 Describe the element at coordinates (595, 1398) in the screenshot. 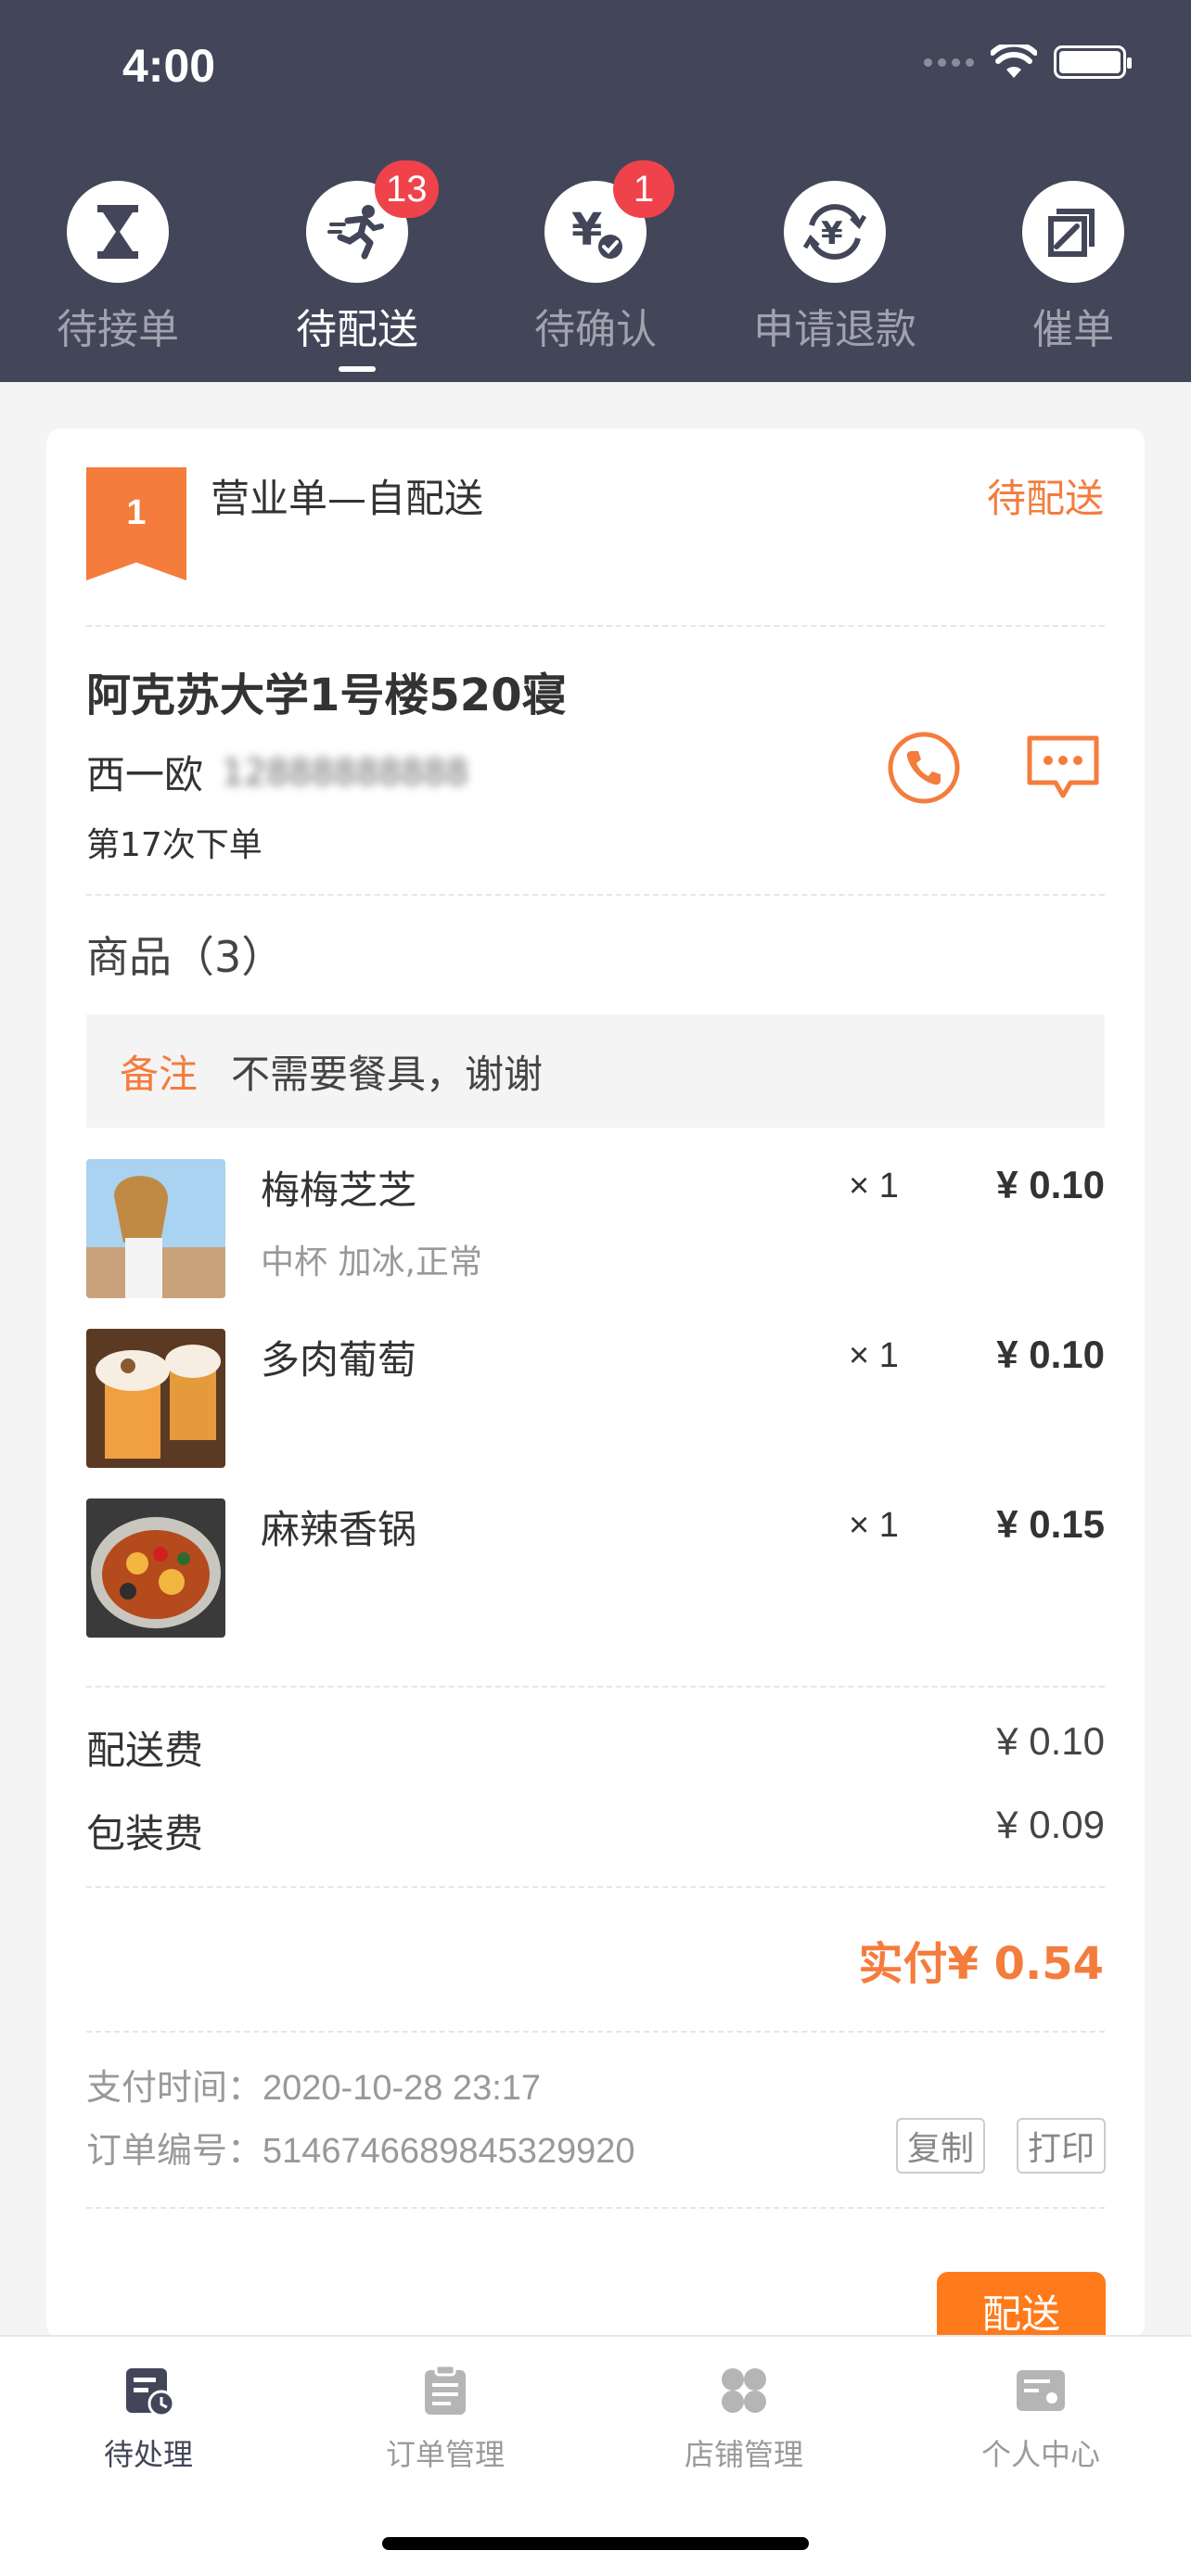

I see `list-item: 多肉葡萄 × 1 ¥ 0.10` at that location.